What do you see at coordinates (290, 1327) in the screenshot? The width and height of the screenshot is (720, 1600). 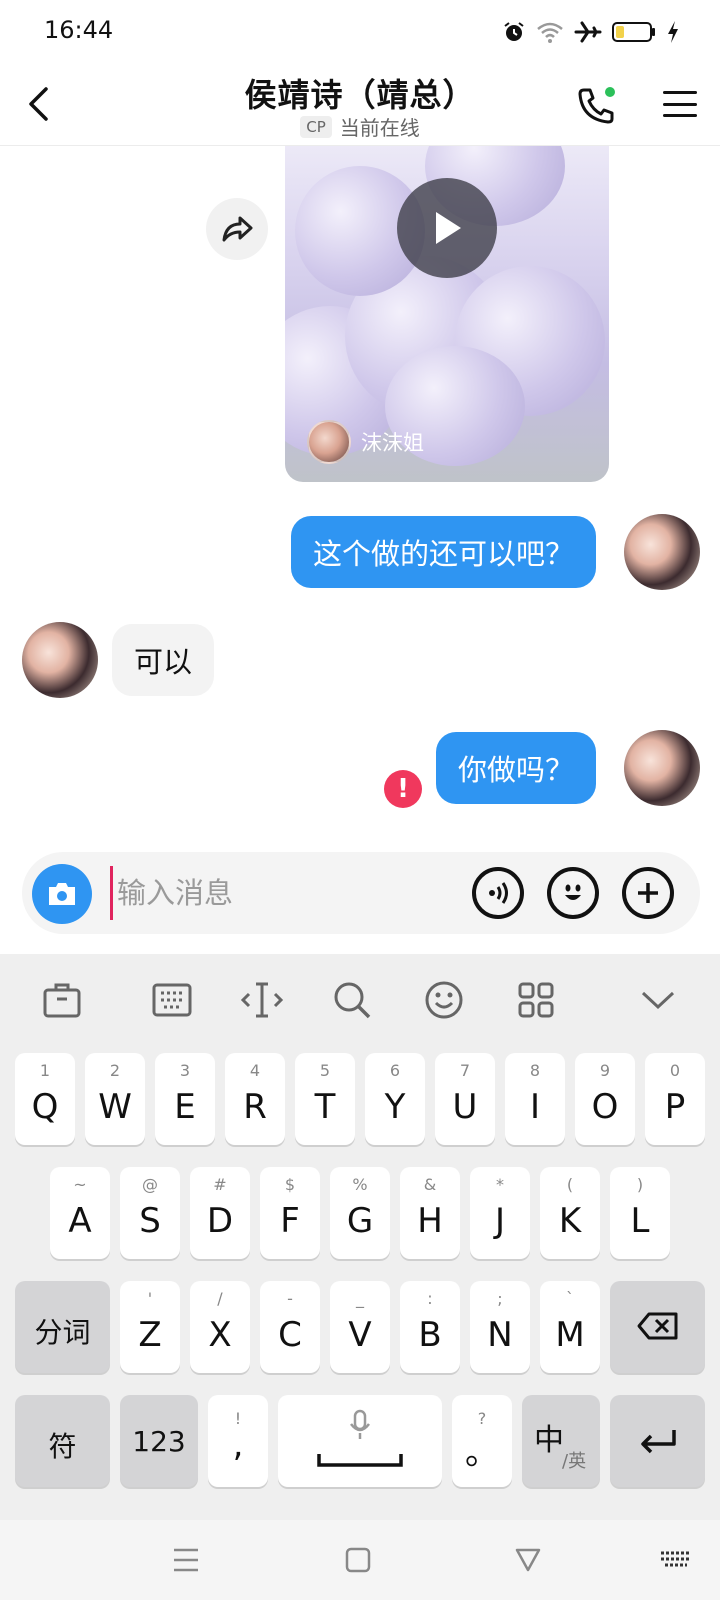 I see `key-c: -C` at bounding box center [290, 1327].